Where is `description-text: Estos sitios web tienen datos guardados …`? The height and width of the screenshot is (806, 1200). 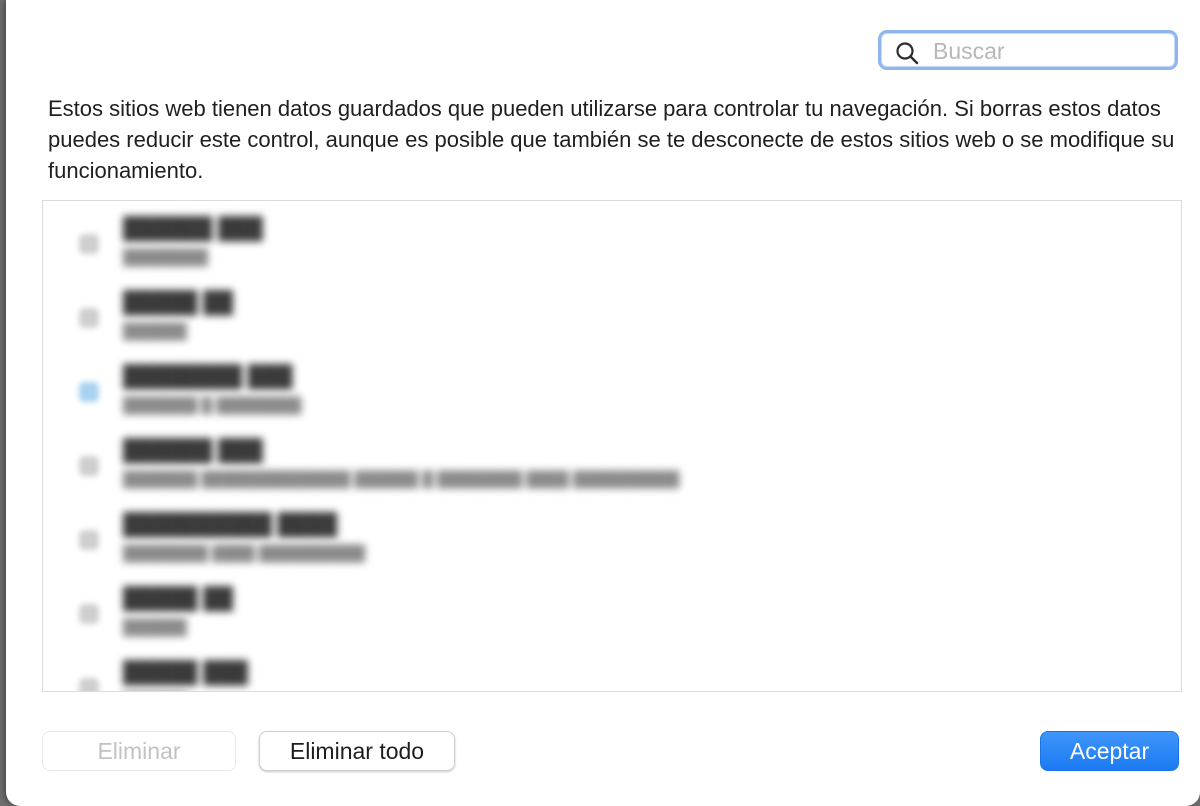 description-text: Estos sitios web tienen datos guardados … is located at coordinates (611, 139).